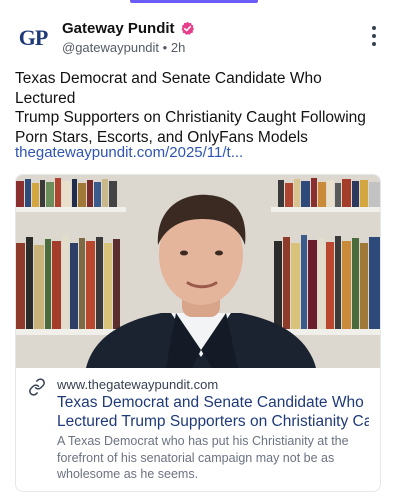  I want to click on display-name: Gateway Pundit, so click(118, 28).